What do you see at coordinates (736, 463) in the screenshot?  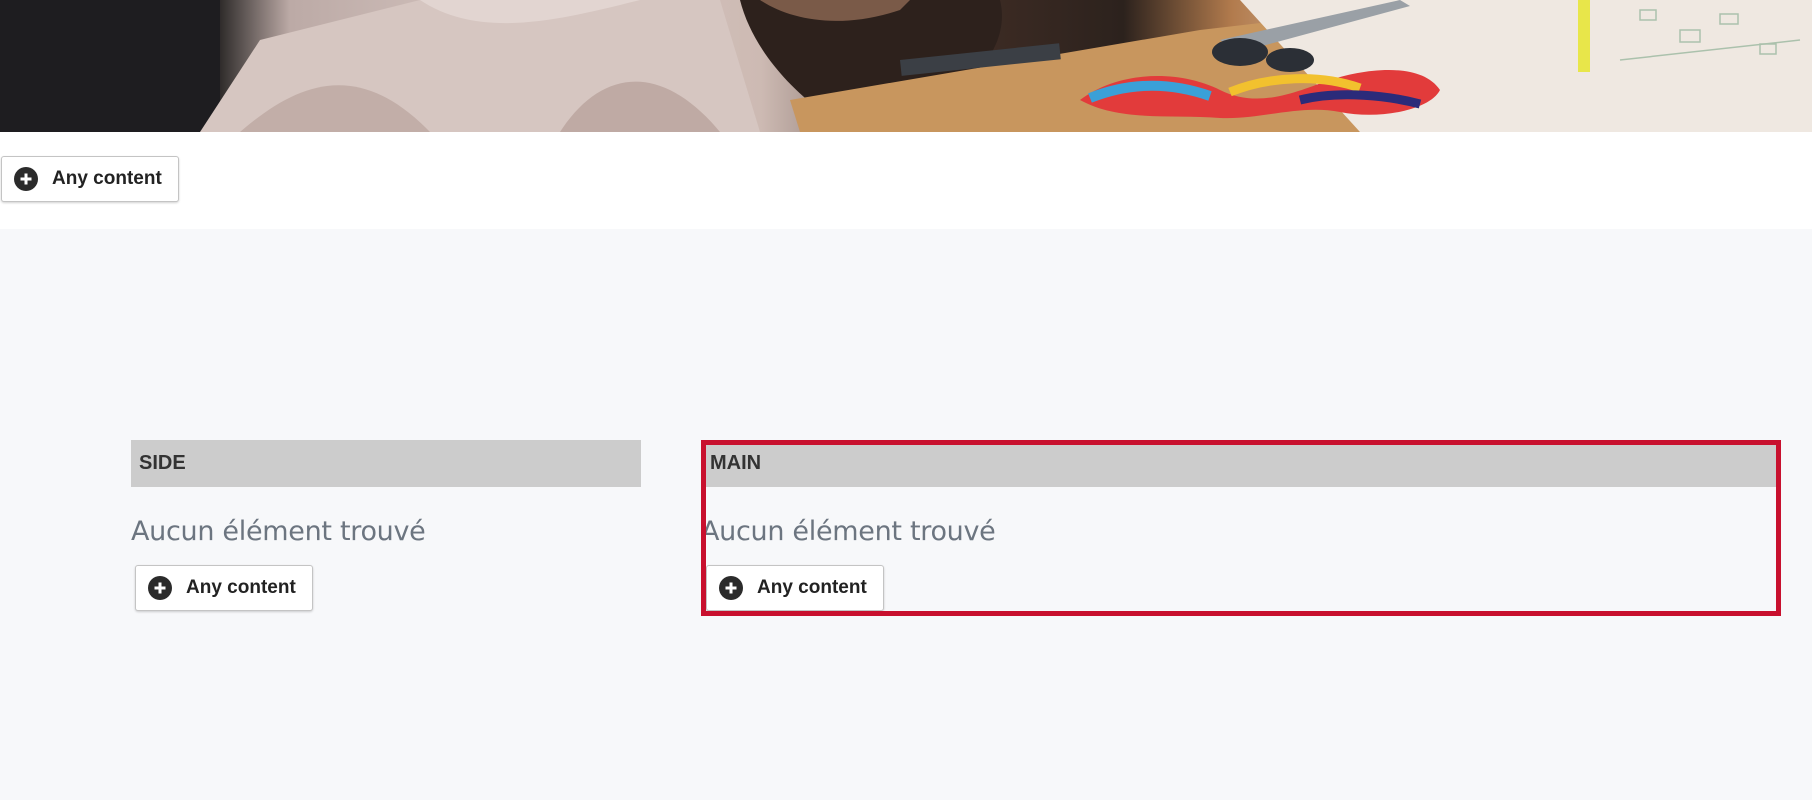 I see `region-title-main: MAIN` at bounding box center [736, 463].